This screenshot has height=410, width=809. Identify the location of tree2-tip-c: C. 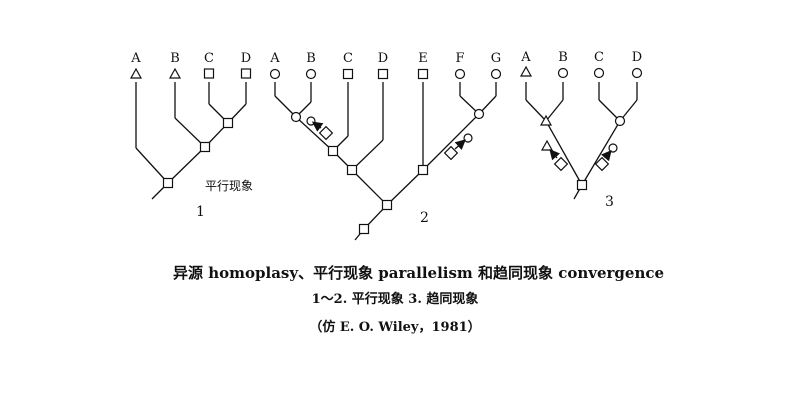
(348, 58).